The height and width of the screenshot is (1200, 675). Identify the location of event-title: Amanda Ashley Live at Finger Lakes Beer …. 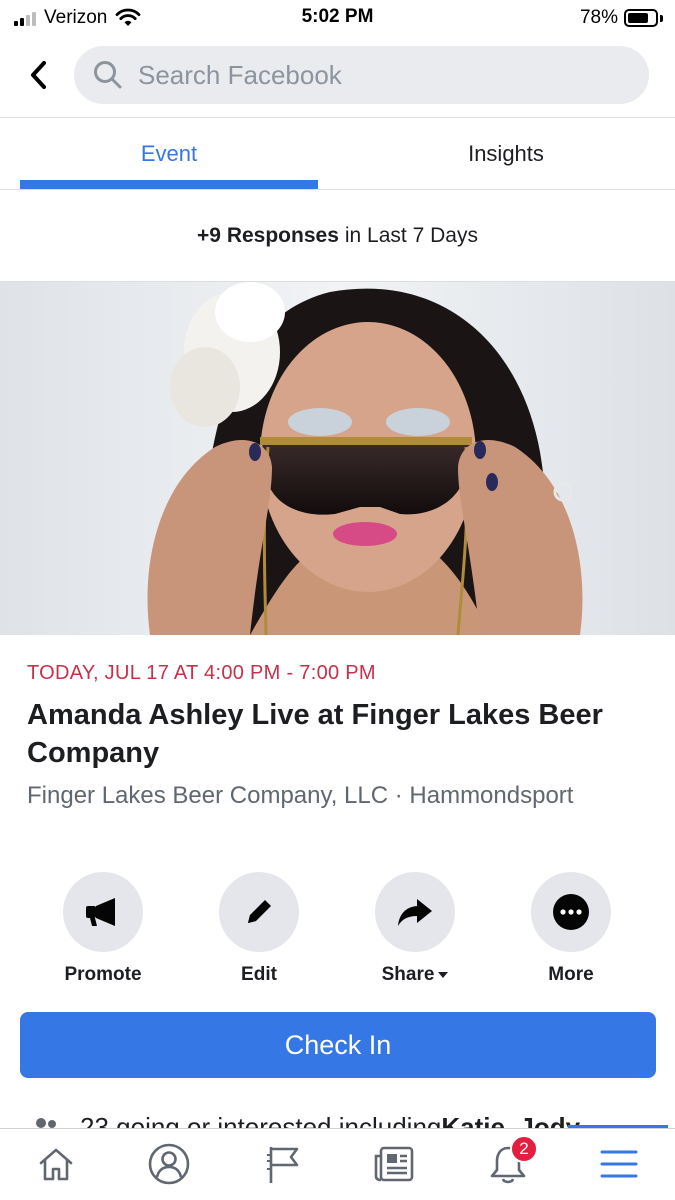
(315, 734).